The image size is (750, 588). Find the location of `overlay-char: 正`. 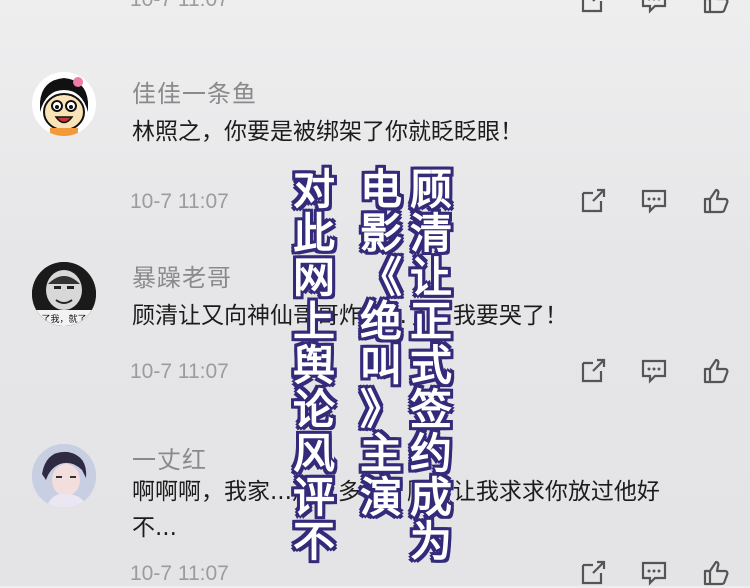

overlay-char: 正 is located at coordinates (431, 321).